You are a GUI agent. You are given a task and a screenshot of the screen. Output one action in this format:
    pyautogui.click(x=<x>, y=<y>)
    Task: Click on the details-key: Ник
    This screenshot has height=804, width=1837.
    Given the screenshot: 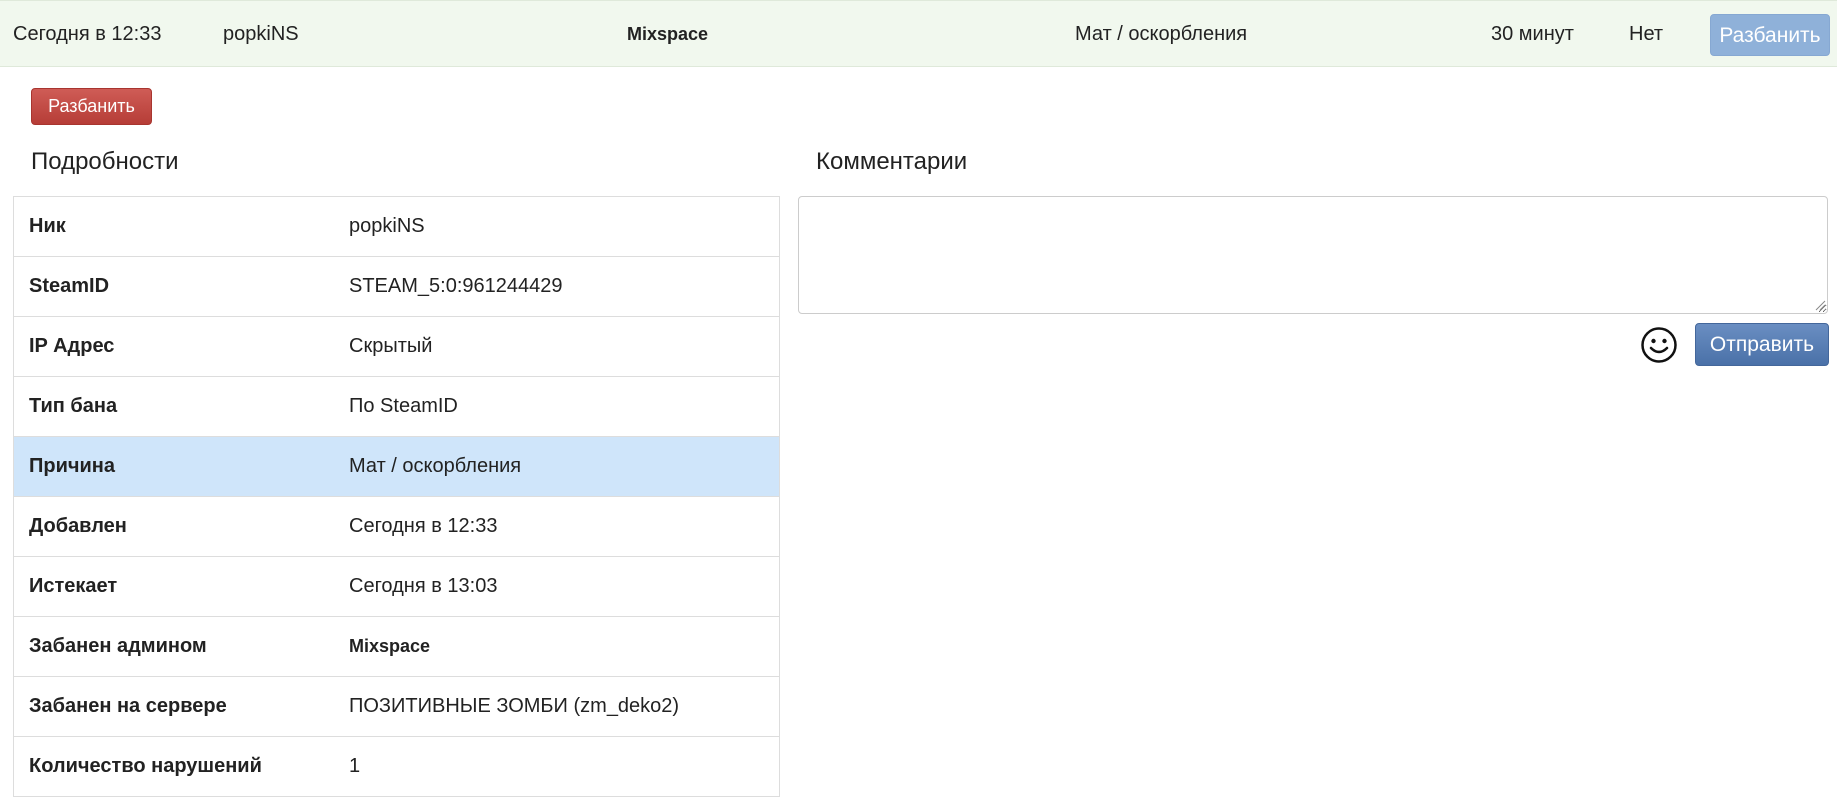 What is the action you would take?
    pyautogui.click(x=173, y=226)
    